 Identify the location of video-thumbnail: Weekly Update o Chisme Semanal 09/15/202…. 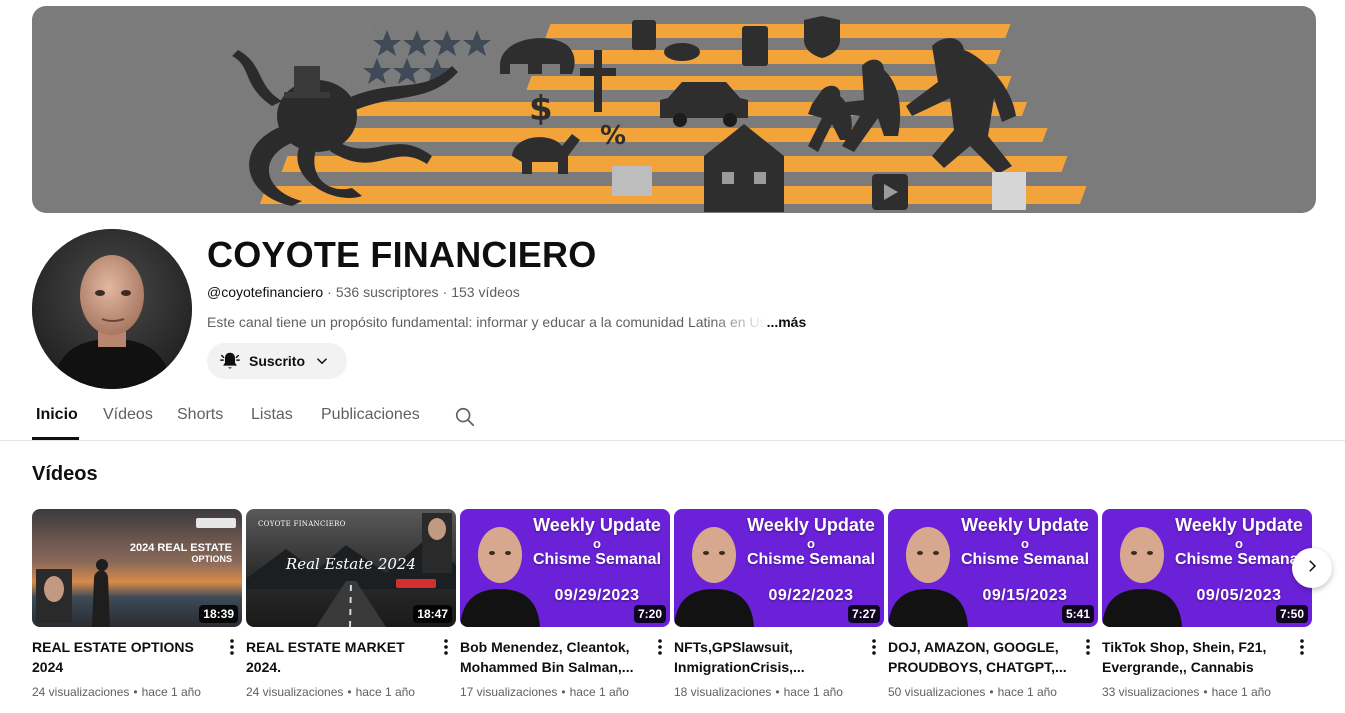
(993, 568).